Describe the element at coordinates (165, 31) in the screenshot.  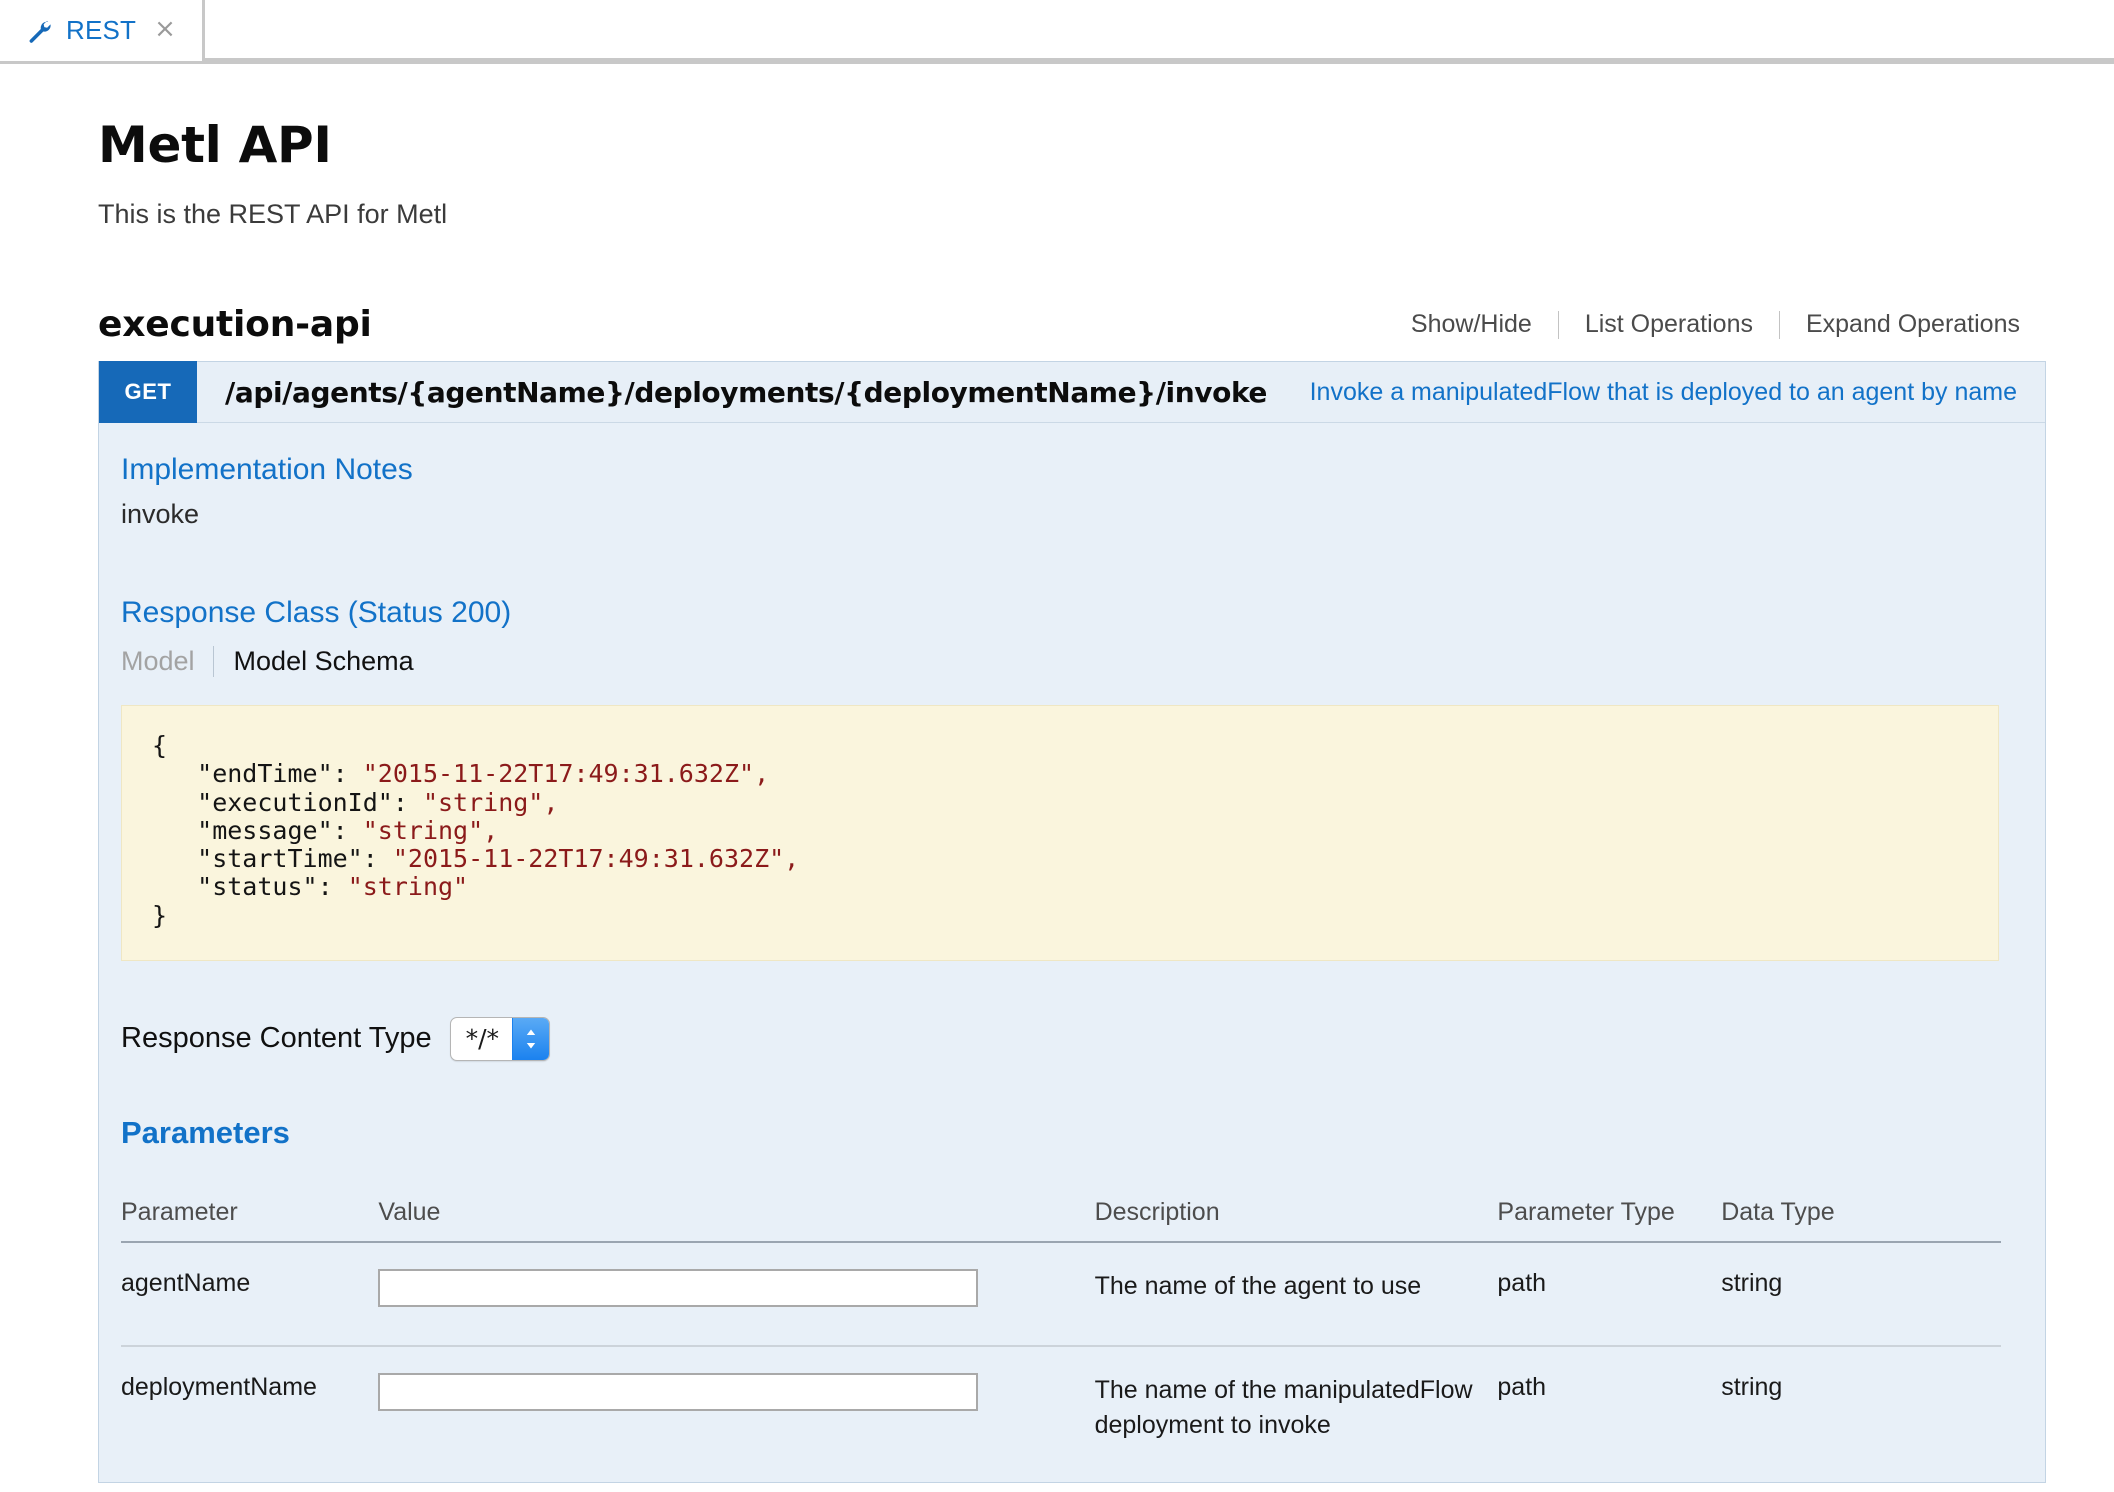
I see `close-icon: ×` at that location.